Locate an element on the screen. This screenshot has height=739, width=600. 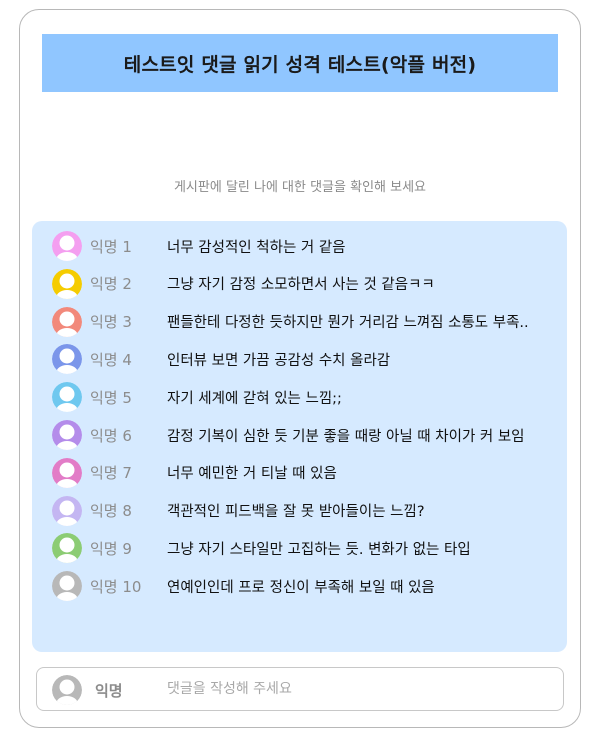
comment-nickname: 익명 7 is located at coordinates (111, 473).